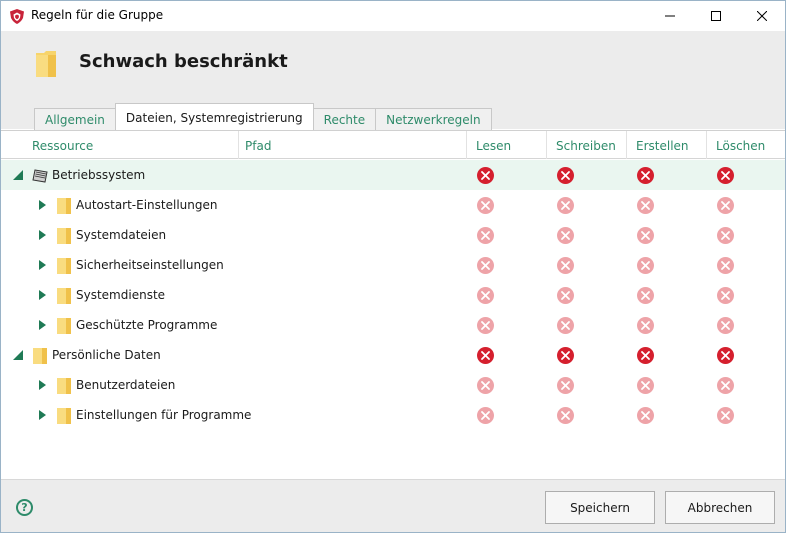  I want to click on column-header-resource: Ressource, so click(62, 146).